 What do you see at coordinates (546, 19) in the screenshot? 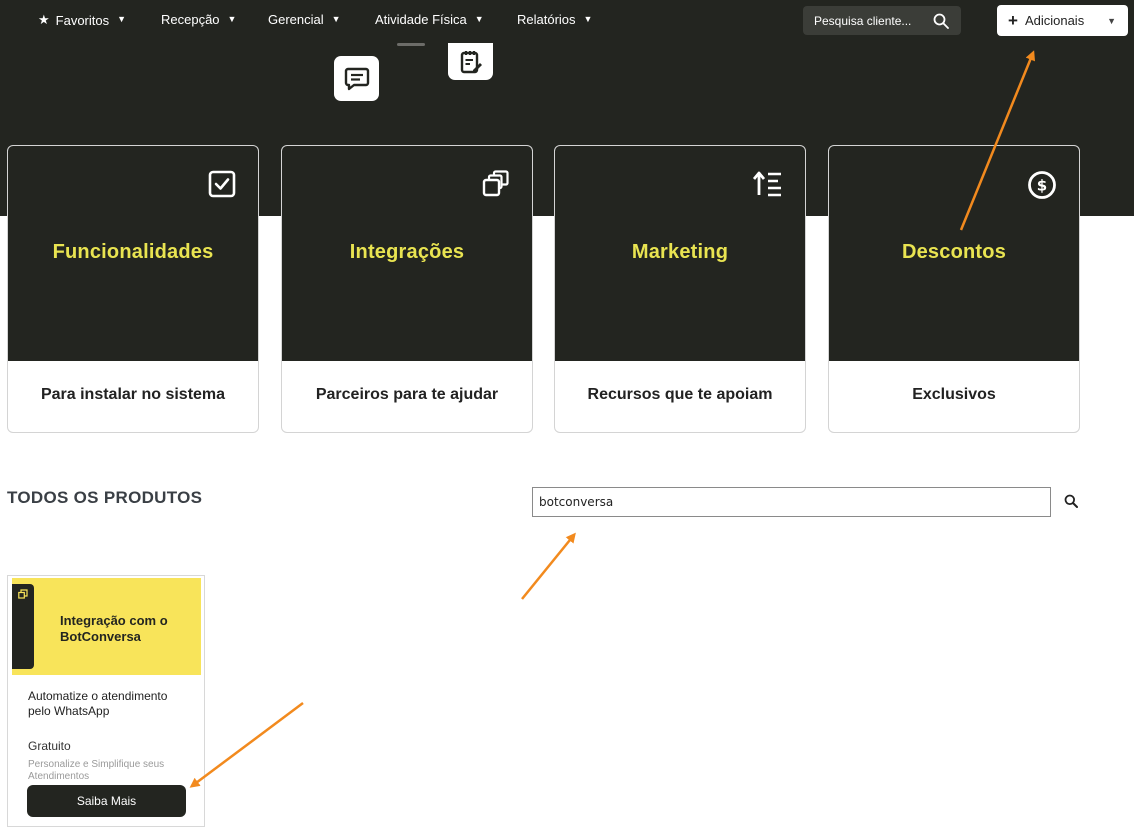
I see `nav-relatorios-label: Relatórios` at bounding box center [546, 19].